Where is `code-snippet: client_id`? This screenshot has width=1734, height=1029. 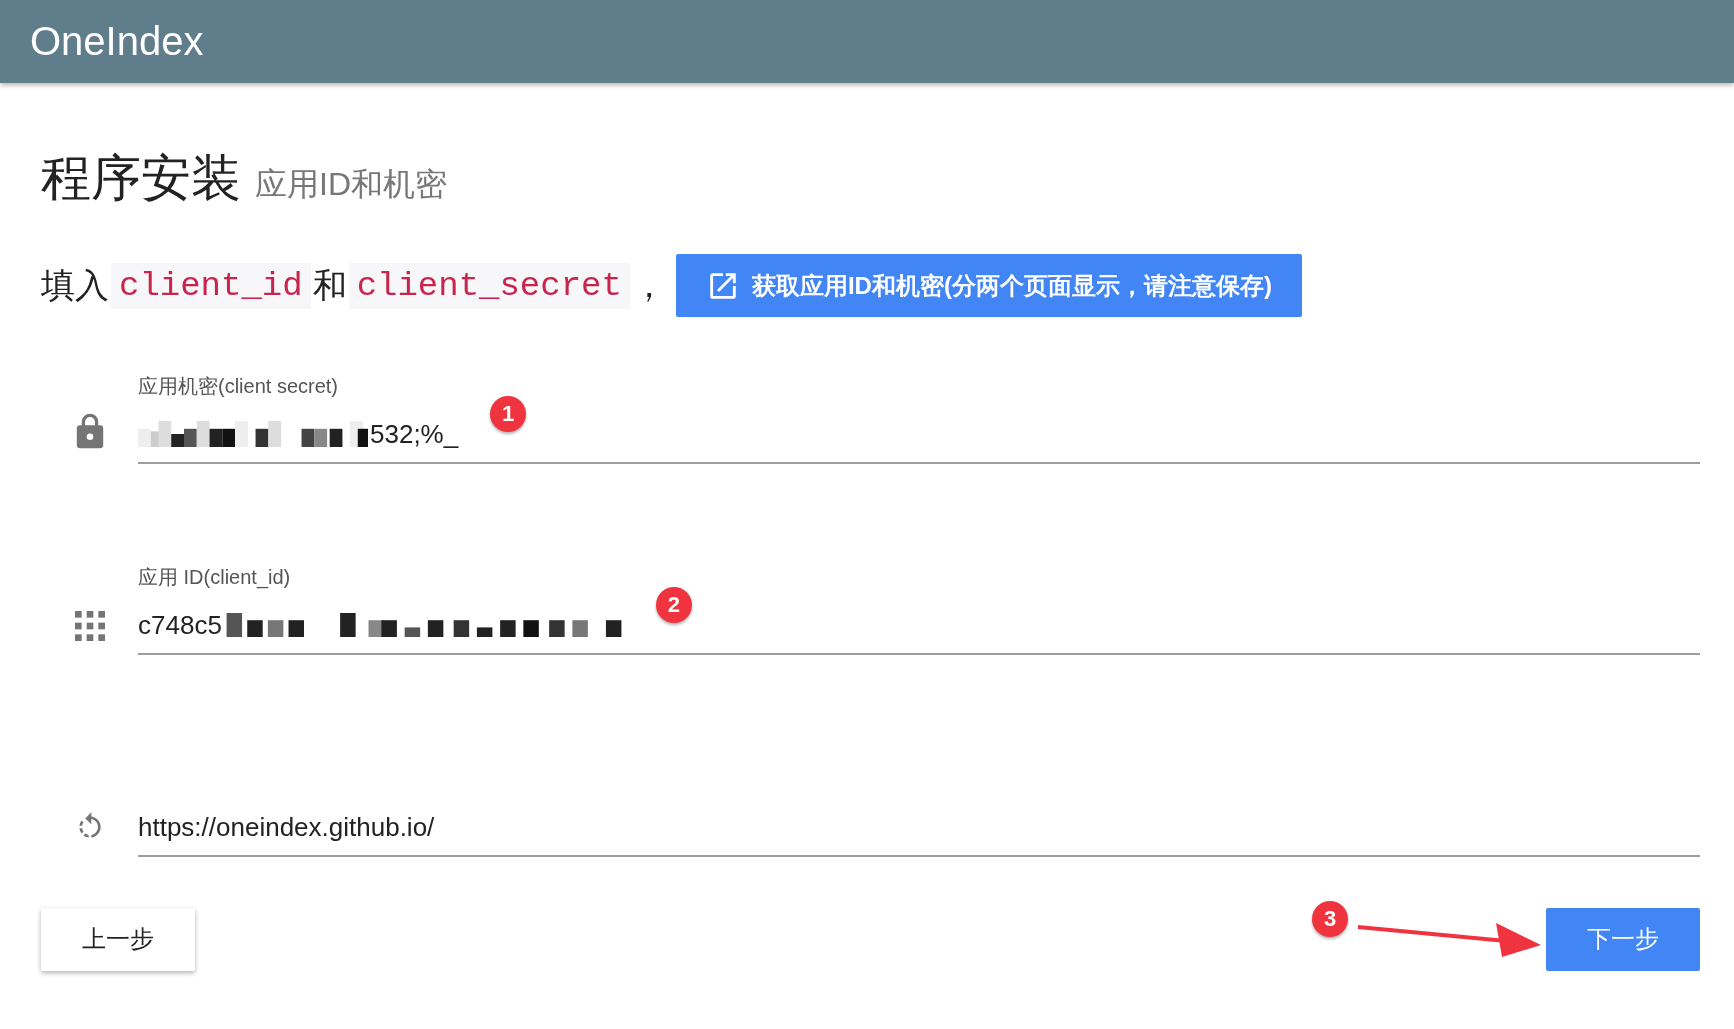 code-snippet: client_id is located at coordinates (211, 285).